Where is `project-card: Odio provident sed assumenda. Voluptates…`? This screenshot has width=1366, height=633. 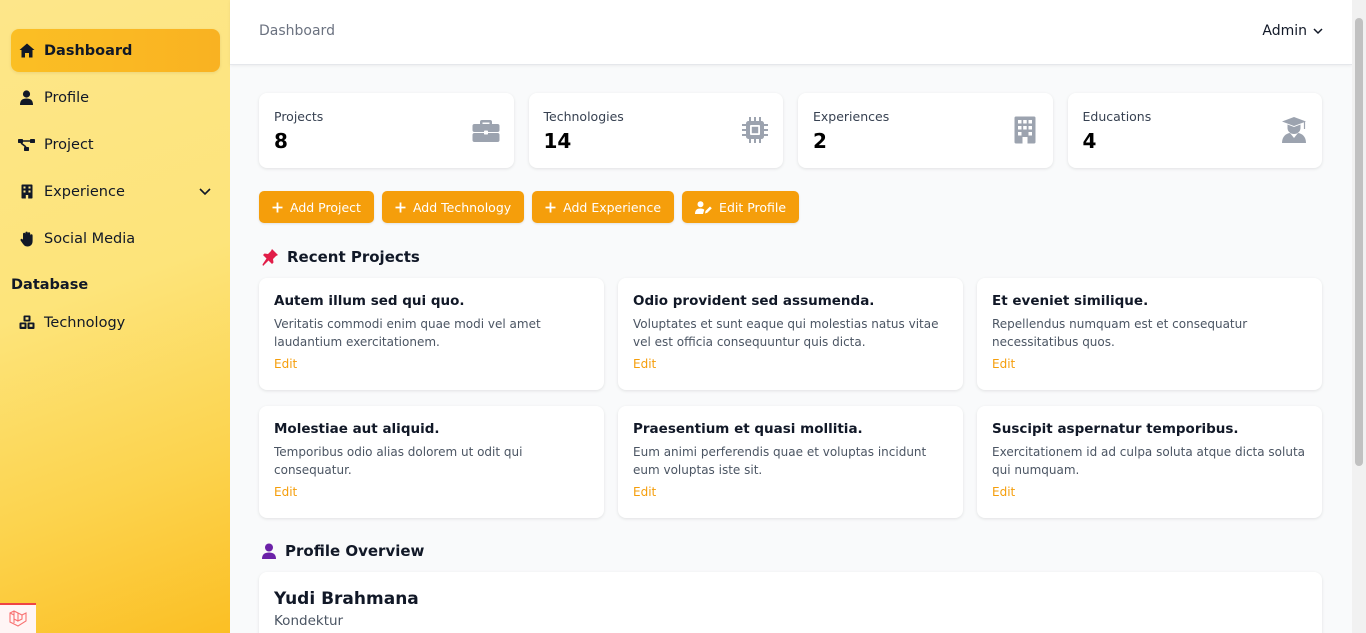 project-card: Odio provident sed assumenda. Voluptates… is located at coordinates (790, 334).